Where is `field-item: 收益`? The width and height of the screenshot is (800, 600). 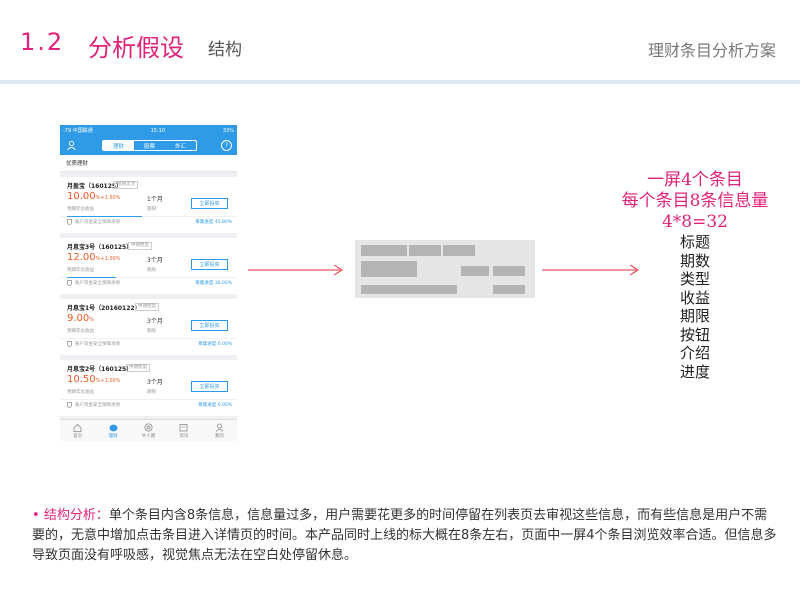
field-item: 收益 is located at coordinates (694, 297).